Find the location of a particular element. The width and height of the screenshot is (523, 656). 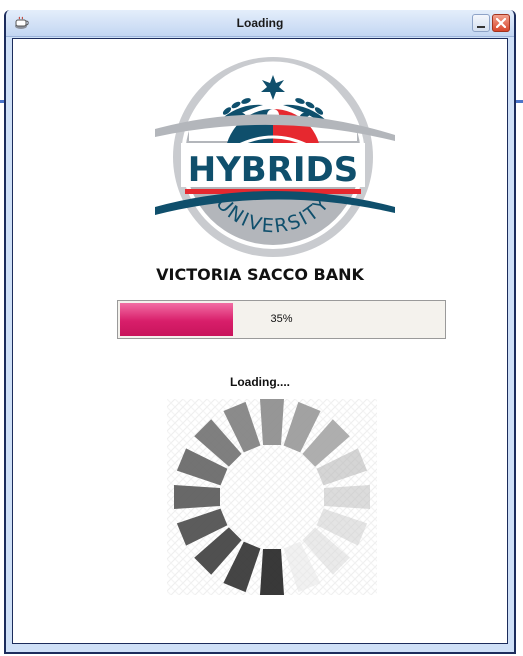

progress-bar: 35% is located at coordinates (281, 319).